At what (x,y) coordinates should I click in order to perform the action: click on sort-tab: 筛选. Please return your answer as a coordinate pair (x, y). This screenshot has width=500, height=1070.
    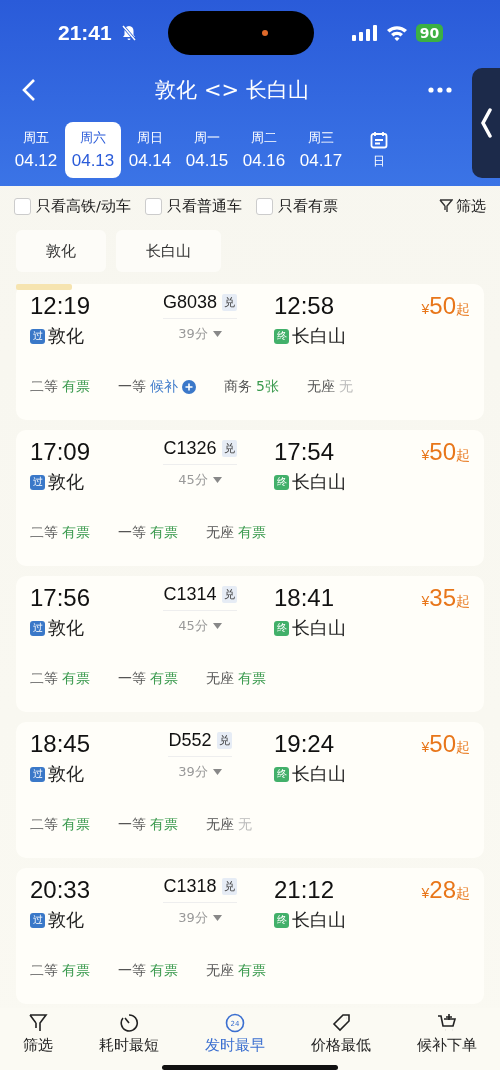
    Looking at the image, I should click on (38, 1033).